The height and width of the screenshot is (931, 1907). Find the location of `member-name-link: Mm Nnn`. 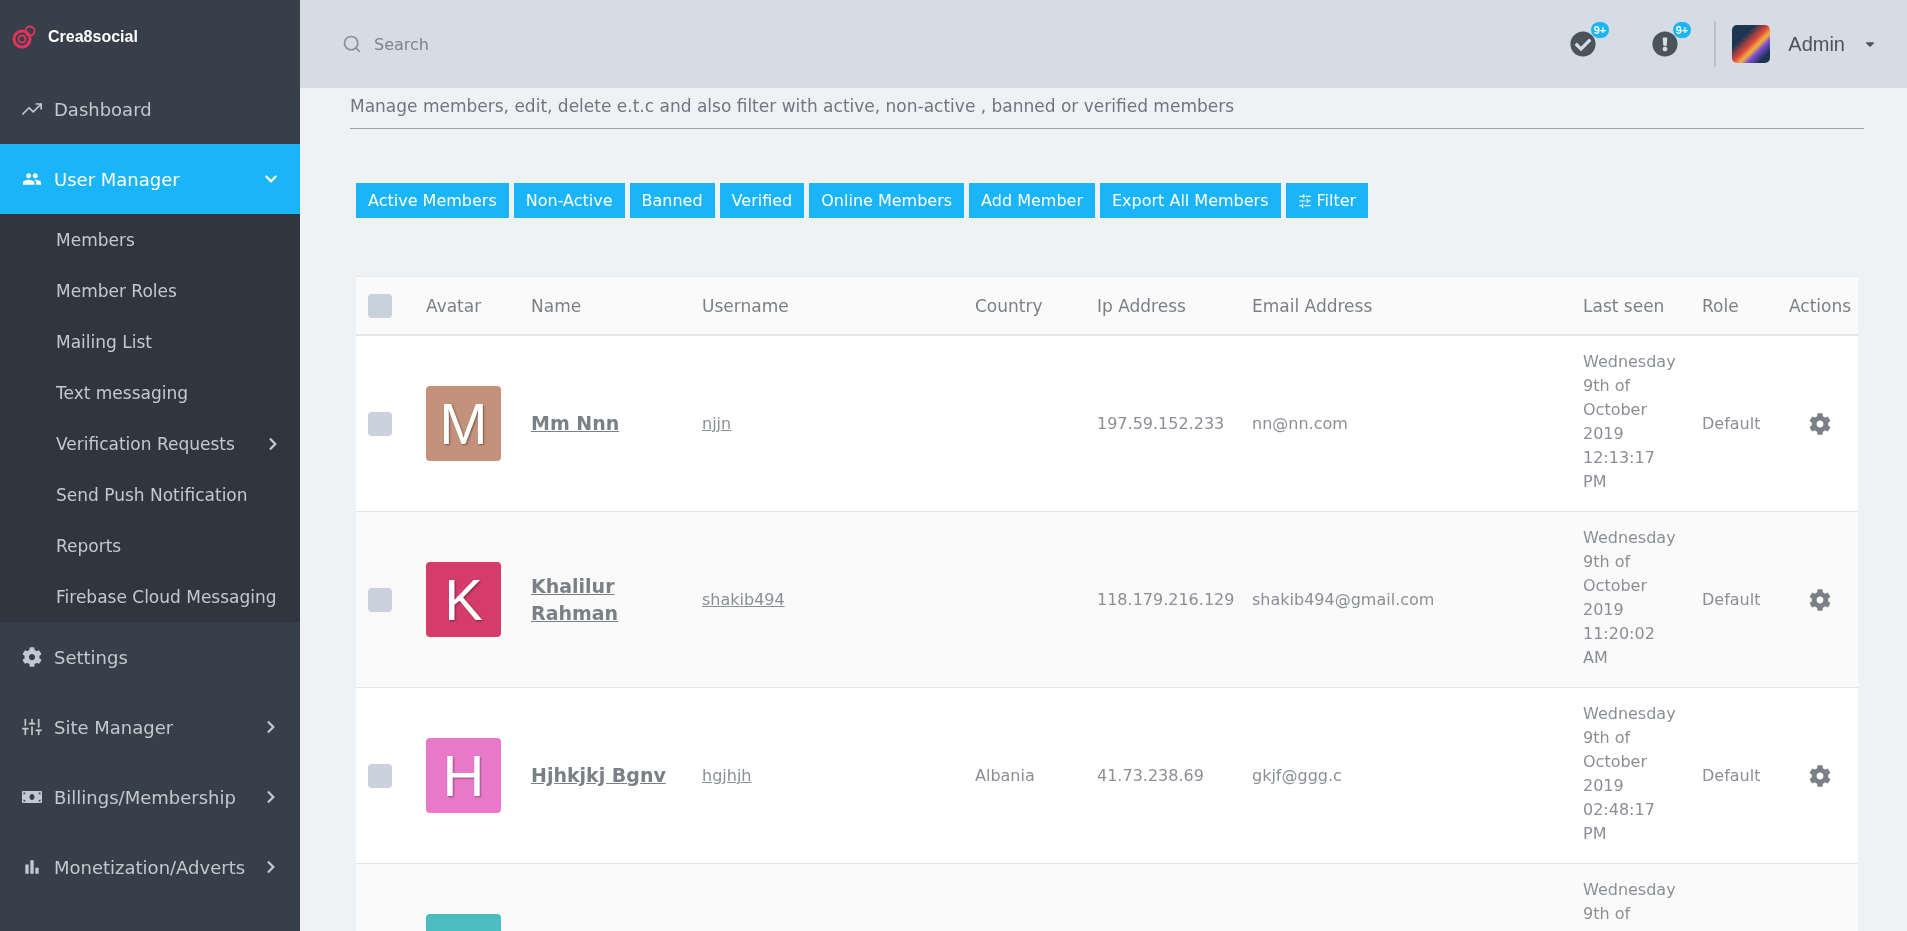

member-name-link: Mm Nnn is located at coordinates (605, 423).